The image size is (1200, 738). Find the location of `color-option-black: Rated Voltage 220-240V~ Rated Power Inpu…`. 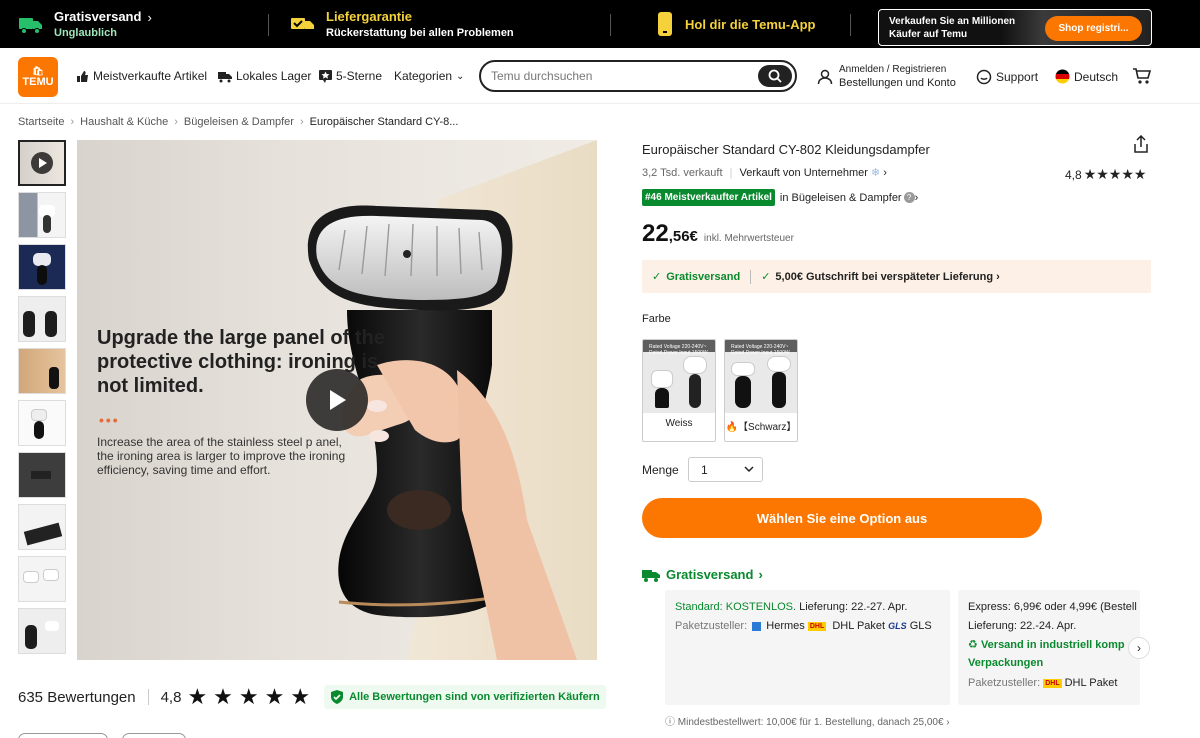

color-option-black: Rated Voltage 220-240V~ Rated Power Inpu… is located at coordinates (761, 390).